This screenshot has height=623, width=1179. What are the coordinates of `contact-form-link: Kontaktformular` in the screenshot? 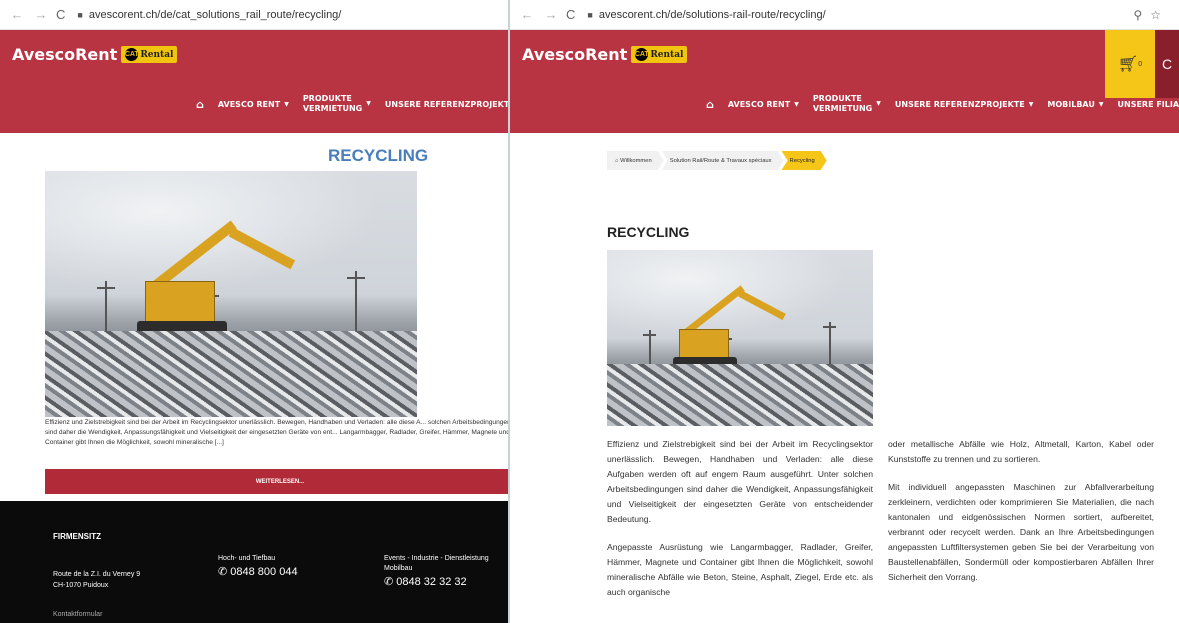 It's located at (77, 614).